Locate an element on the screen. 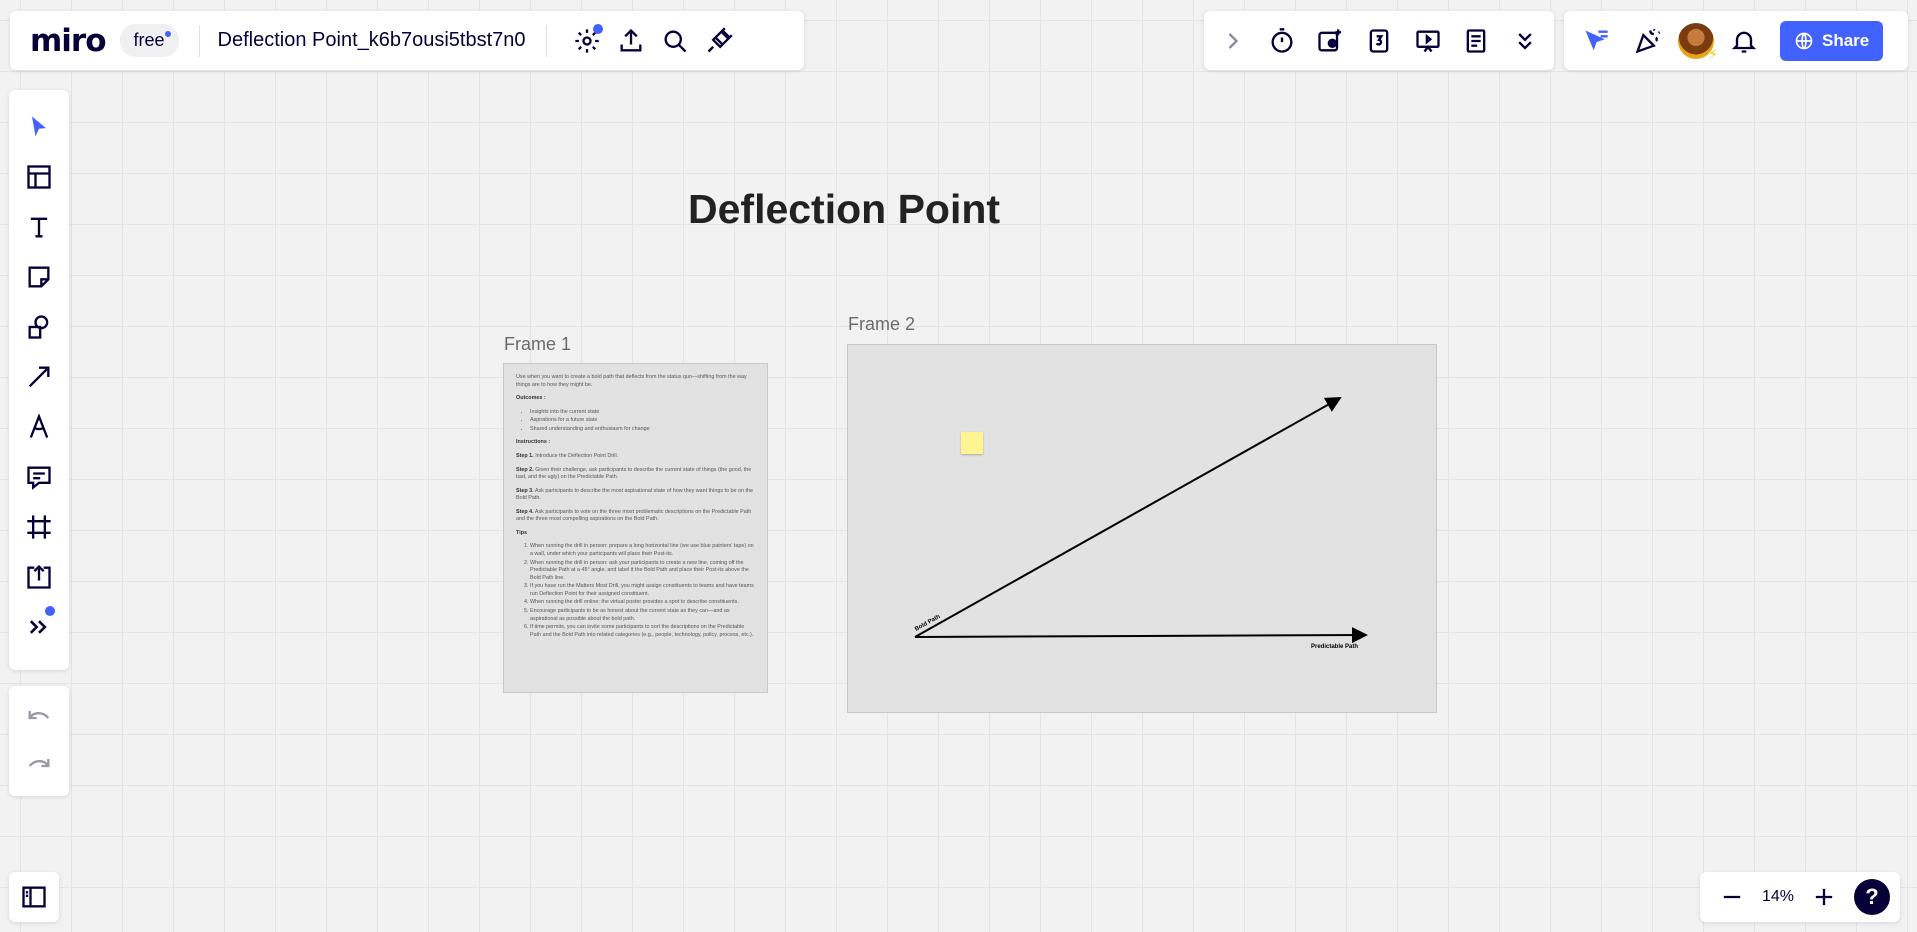 This screenshot has height=932, width=1917. card-3-icon is located at coordinates (1379, 40).